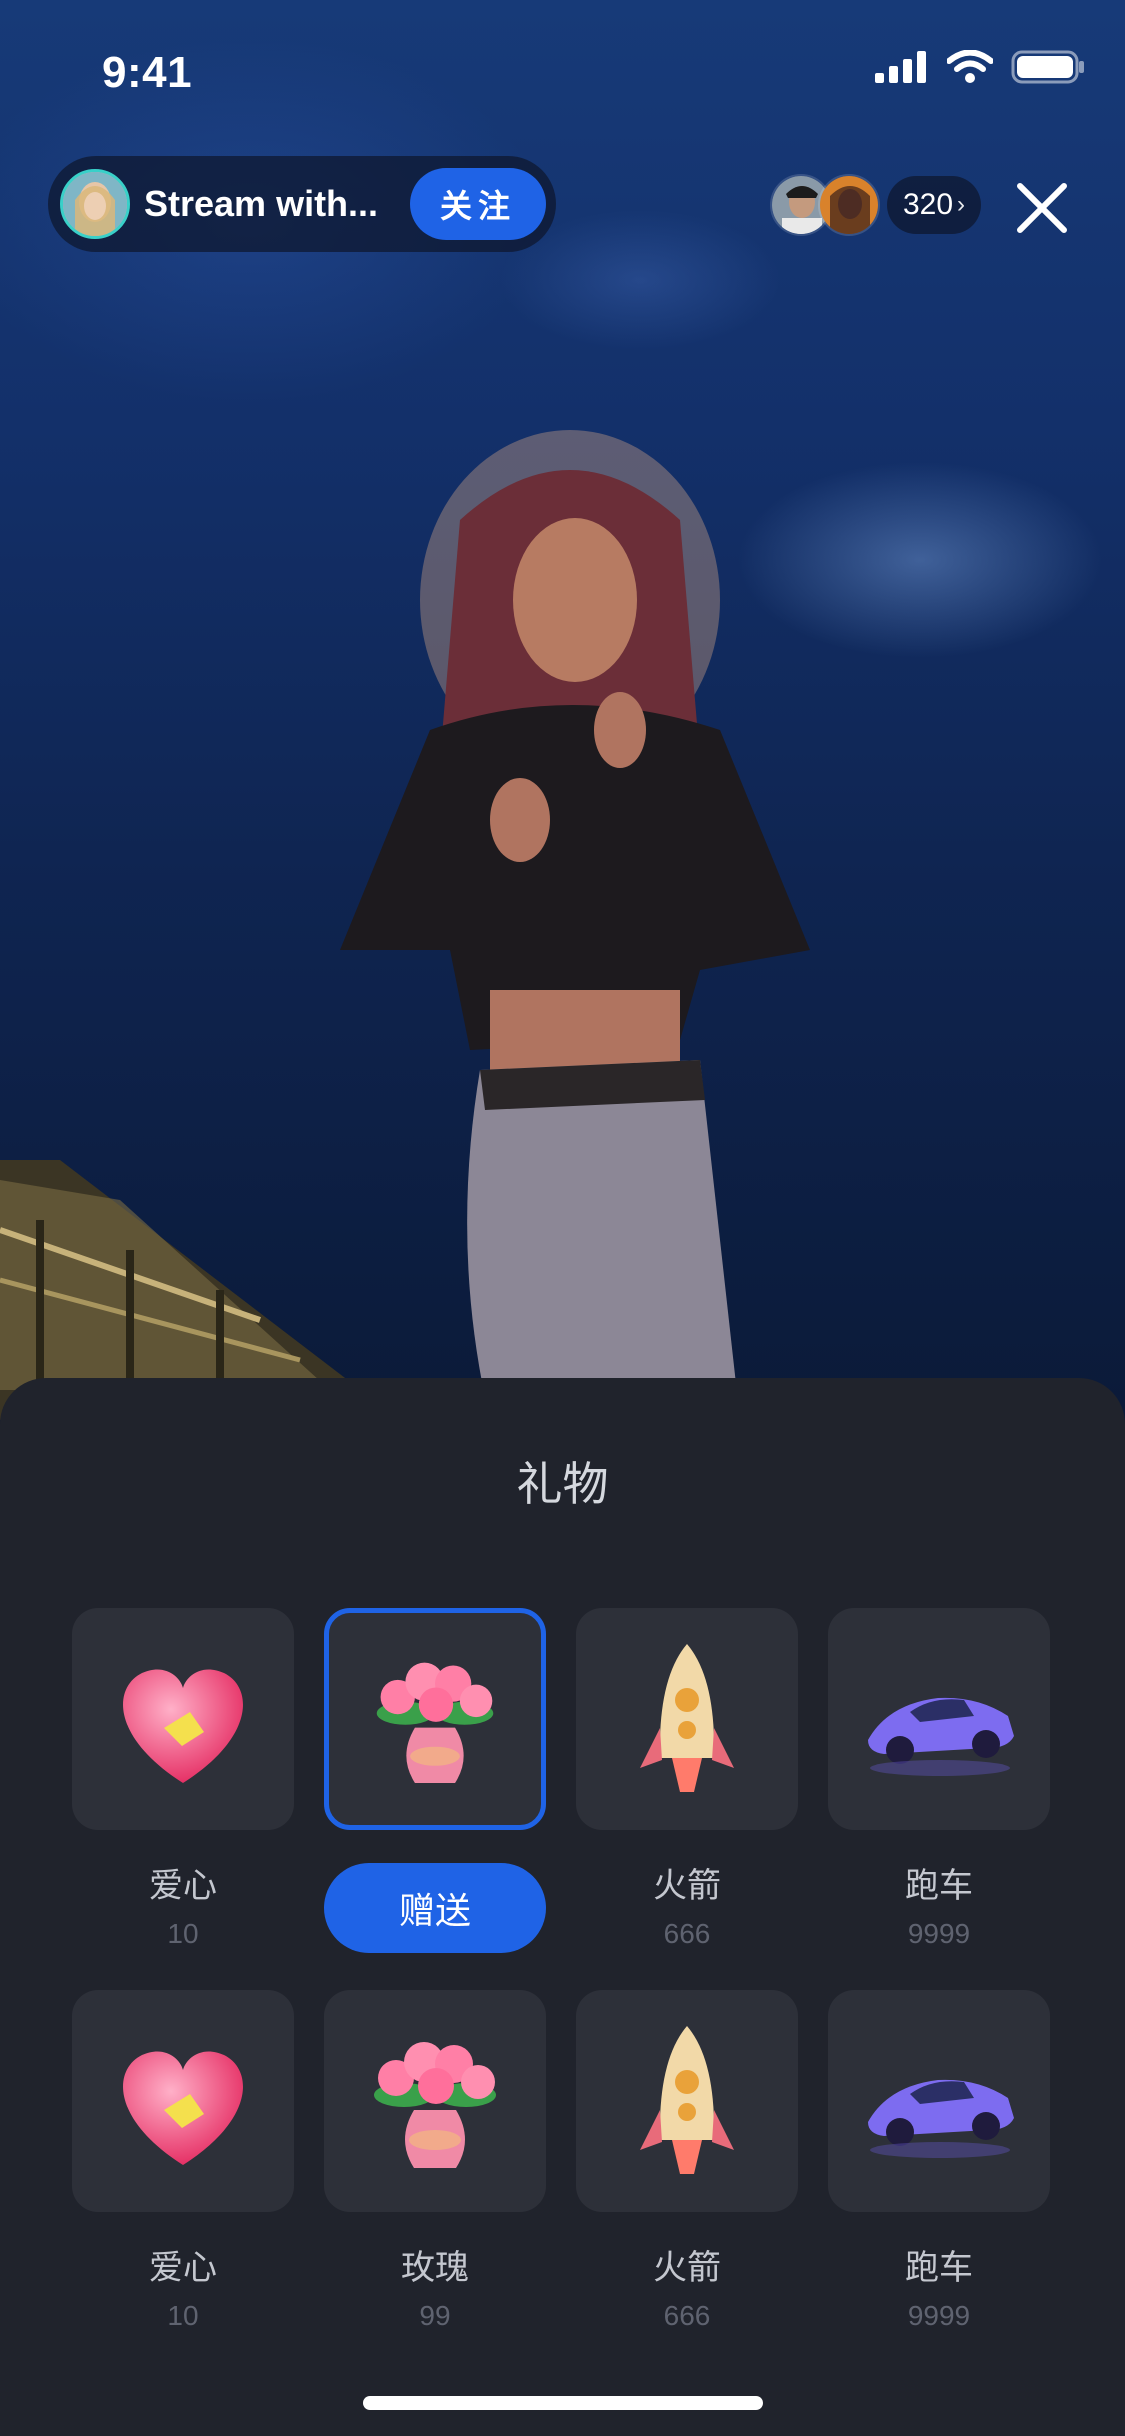 This screenshot has height=2436, width=1125. I want to click on gift-price: 99, so click(435, 2315).